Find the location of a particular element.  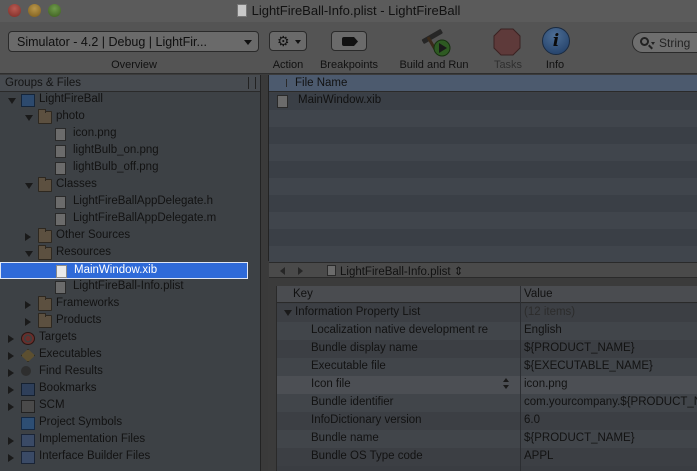

editor-file-popup: LightFireBall-Info.plist ⇕ is located at coordinates (401, 271).